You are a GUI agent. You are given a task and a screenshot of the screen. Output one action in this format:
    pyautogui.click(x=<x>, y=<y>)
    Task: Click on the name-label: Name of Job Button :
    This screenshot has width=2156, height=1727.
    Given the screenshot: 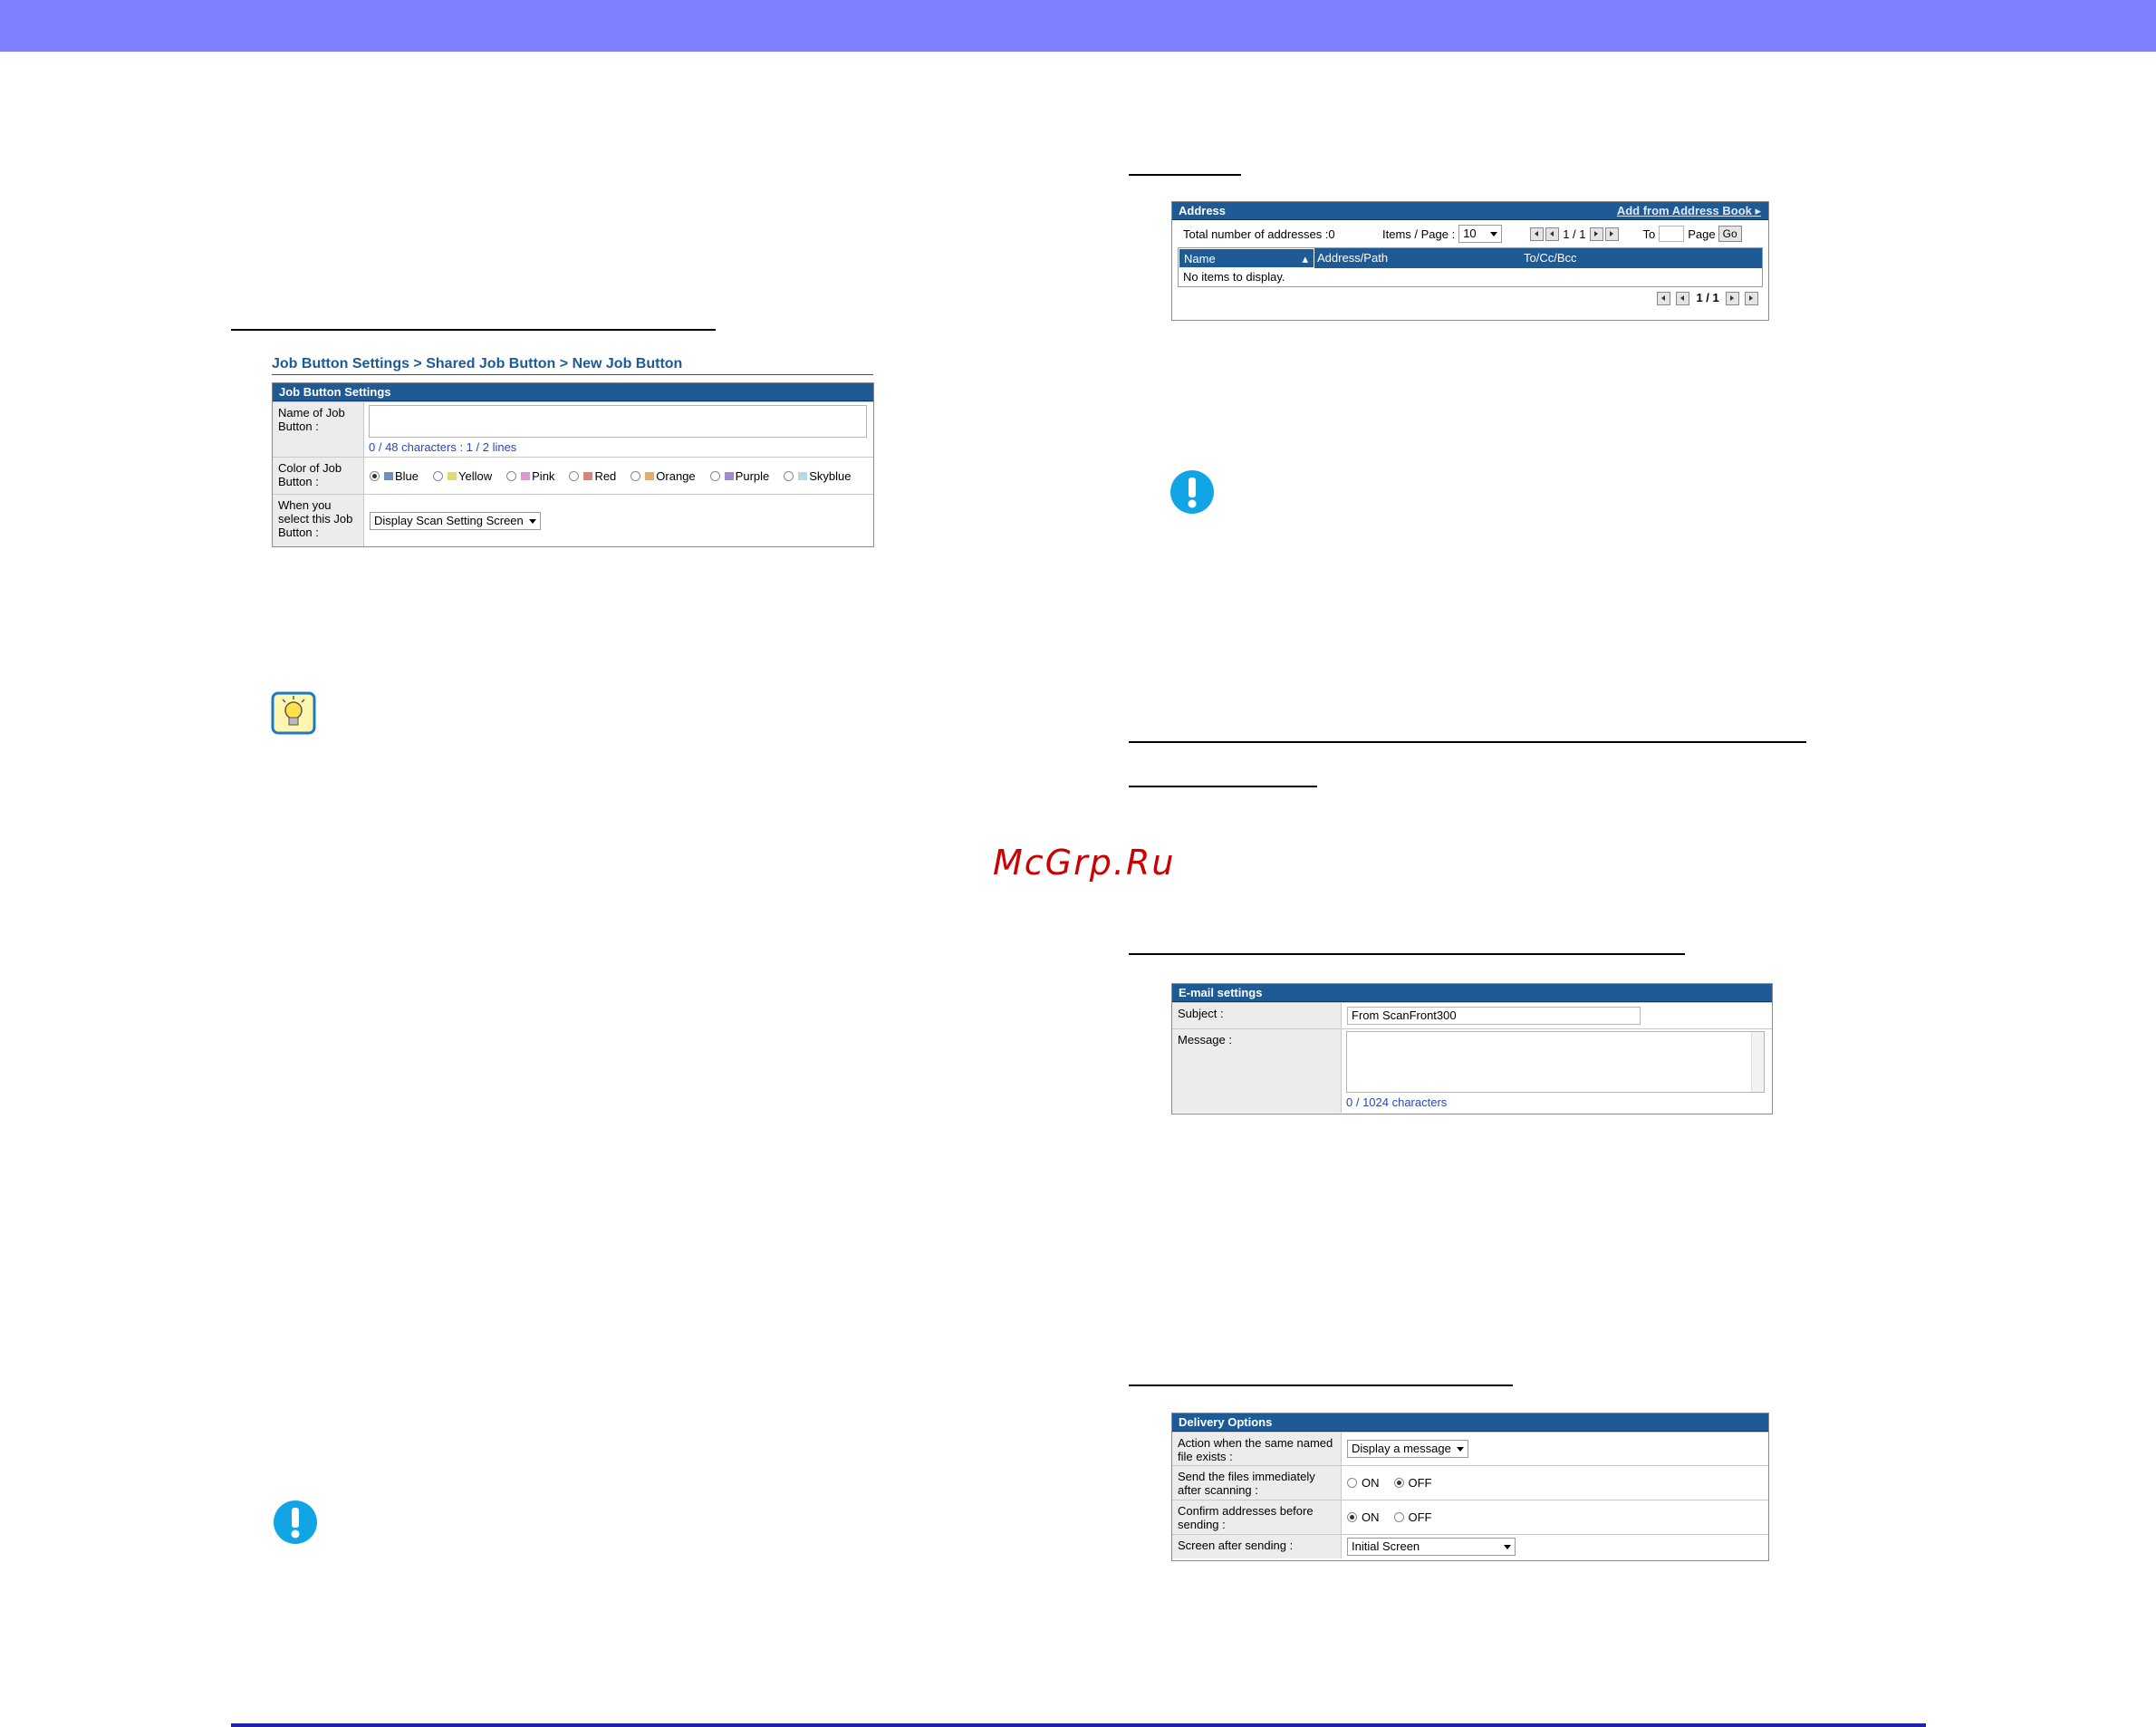 What is the action you would take?
    pyautogui.click(x=319, y=429)
    